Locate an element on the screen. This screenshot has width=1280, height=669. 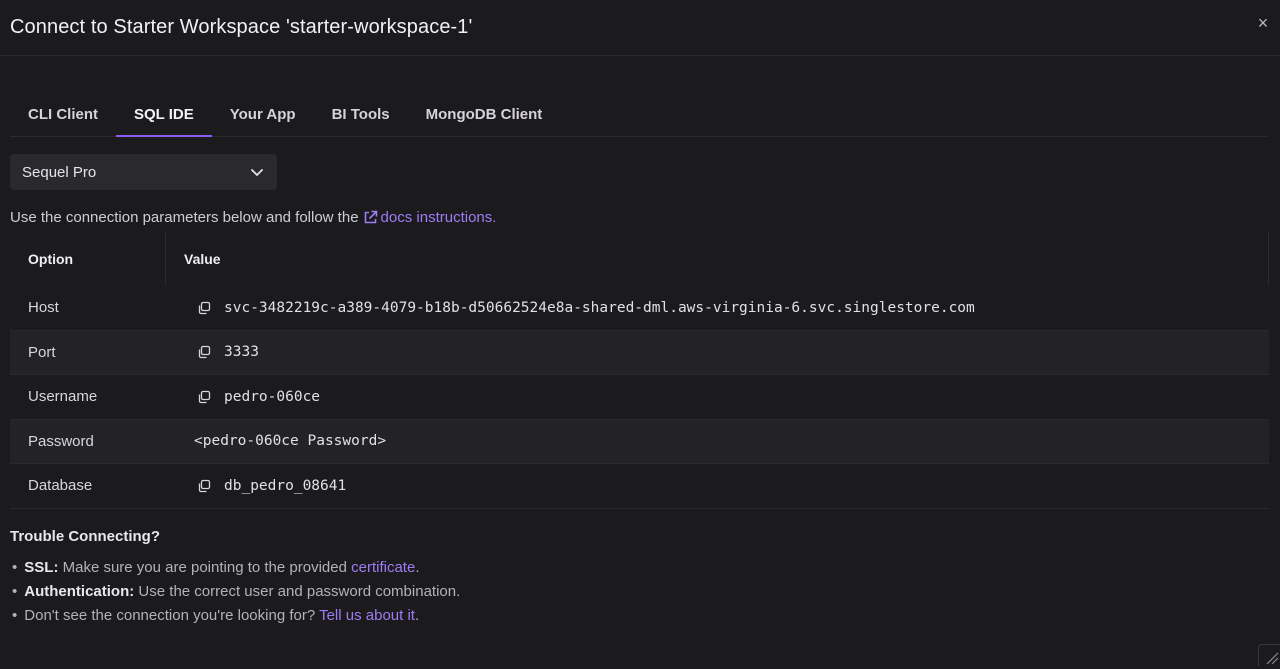
chevron-down-icon is located at coordinates (257, 172).